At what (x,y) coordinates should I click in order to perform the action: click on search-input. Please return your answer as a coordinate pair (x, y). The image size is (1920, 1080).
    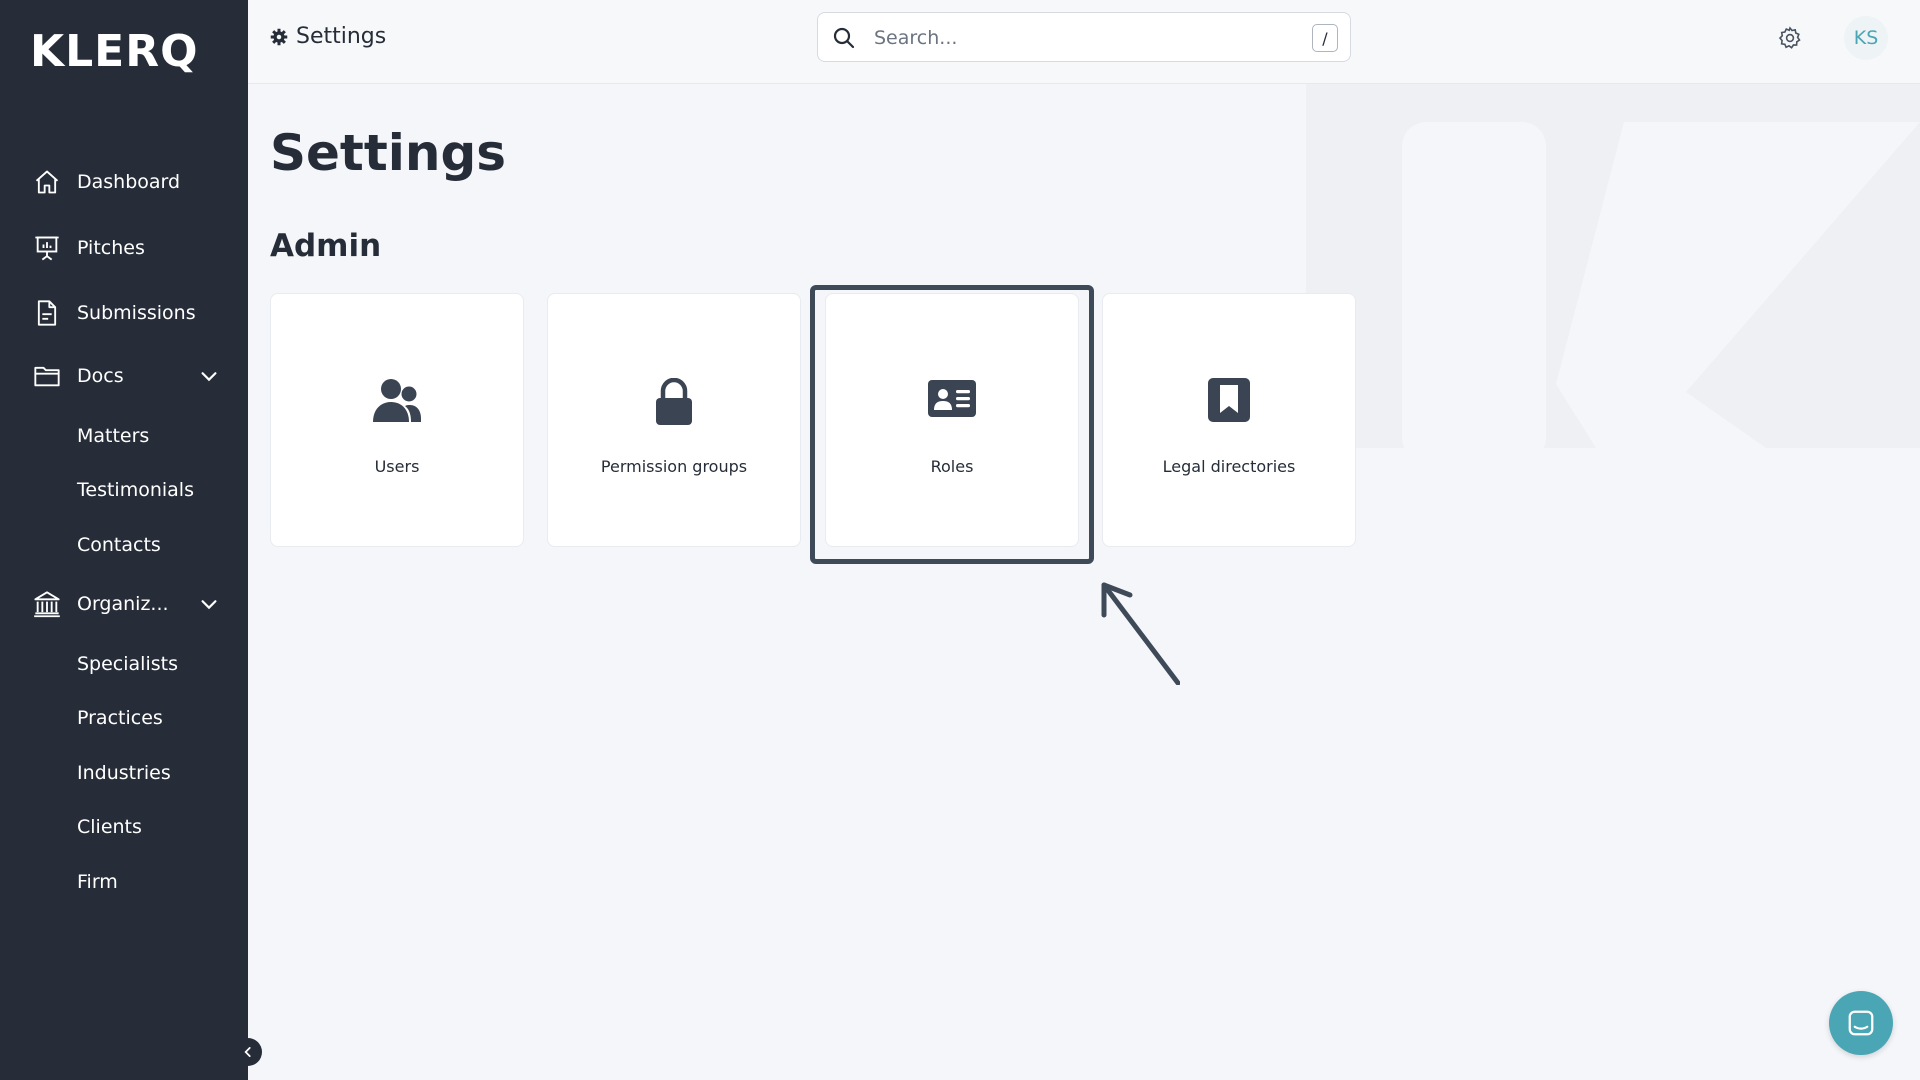
    Looking at the image, I should click on (1074, 38).